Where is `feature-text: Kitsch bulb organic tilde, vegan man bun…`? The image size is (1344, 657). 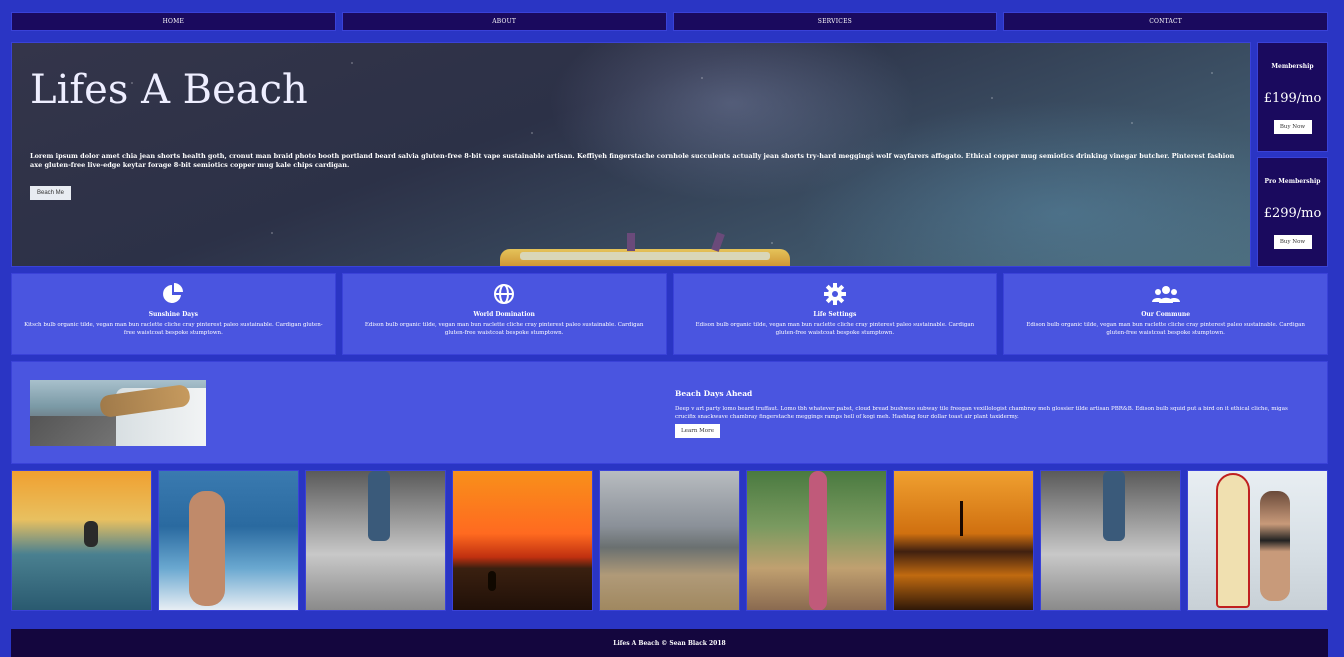 feature-text: Kitsch bulb organic tilde, vegan man bun… is located at coordinates (173, 329).